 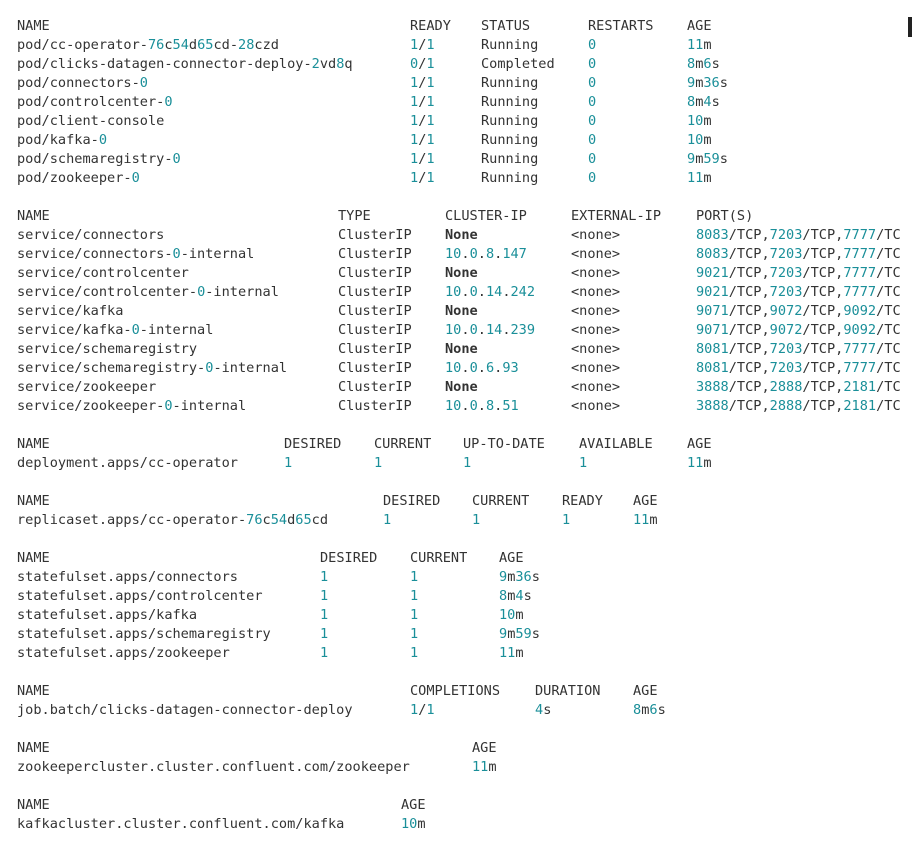 What do you see at coordinates (127, 577) in the screenshot?
I see `table-cell: statefulset.apps/connectors` at bounding box center [127, 577].